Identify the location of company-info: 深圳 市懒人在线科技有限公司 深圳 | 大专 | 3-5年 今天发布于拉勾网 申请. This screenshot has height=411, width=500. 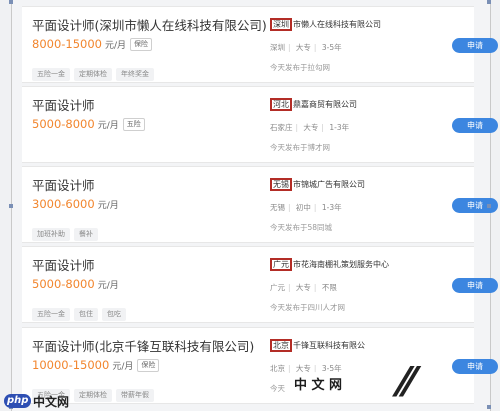
(384, 44).